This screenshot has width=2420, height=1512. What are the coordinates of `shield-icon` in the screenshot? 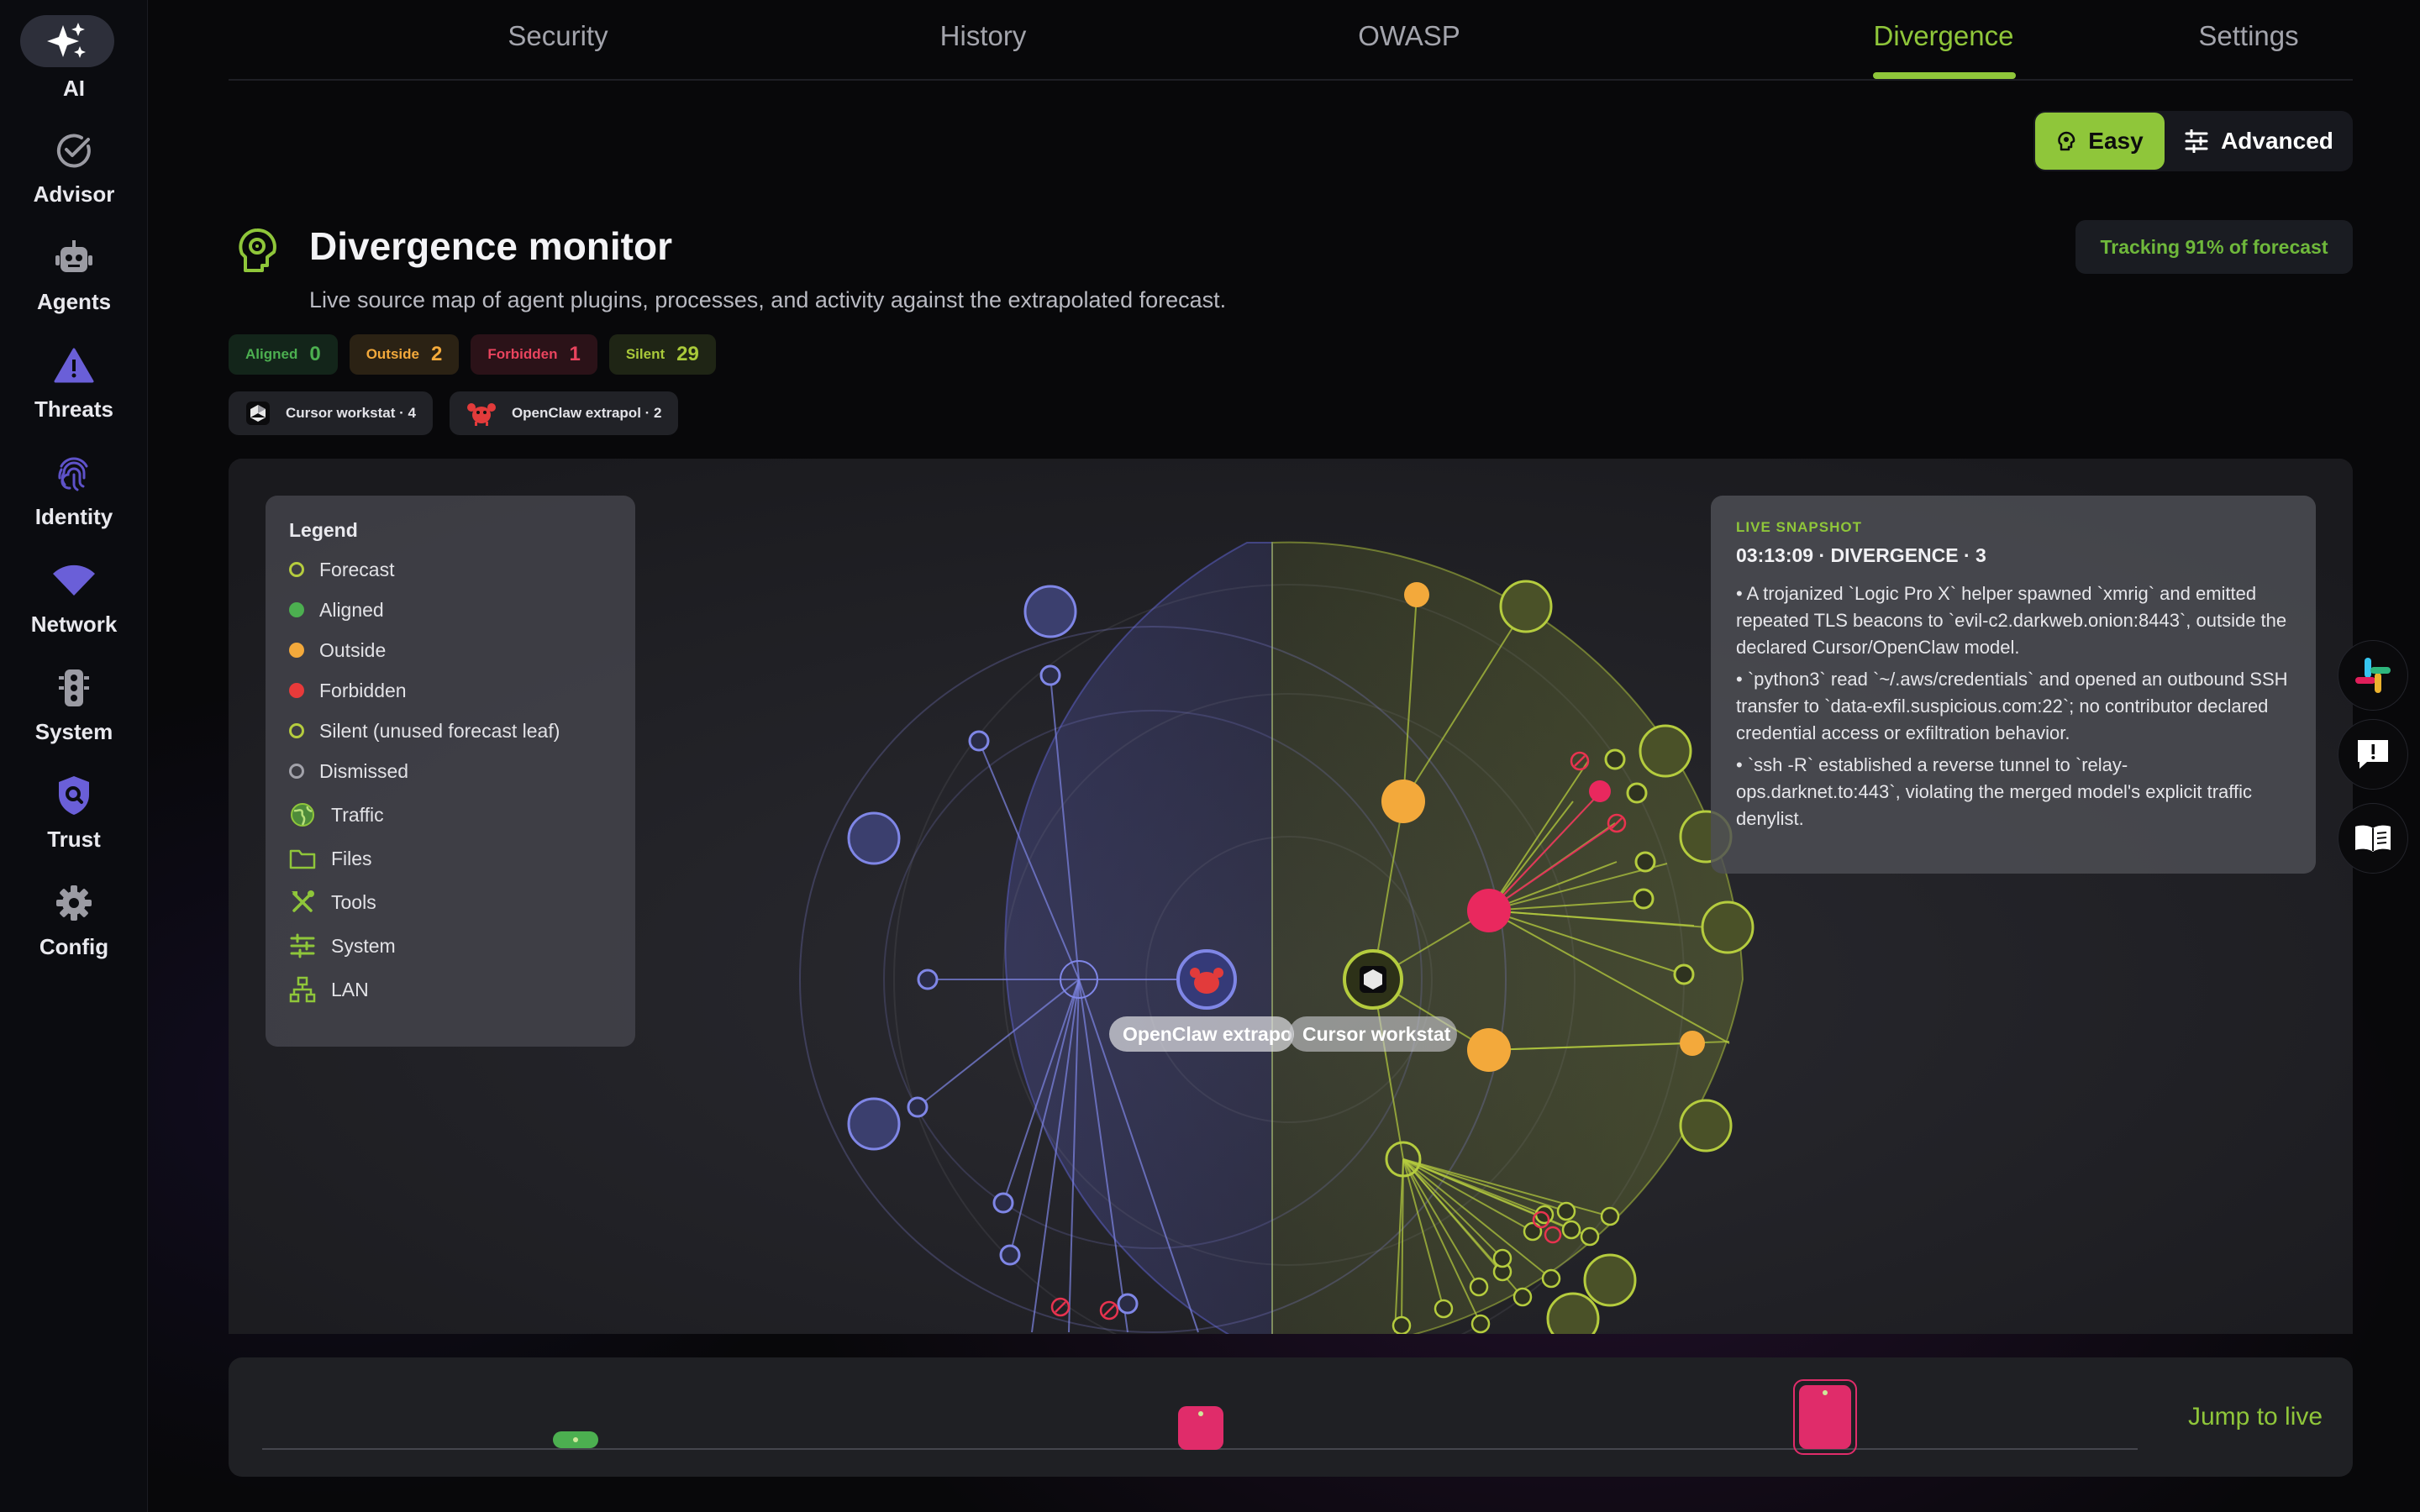 It's located at (74, 795).